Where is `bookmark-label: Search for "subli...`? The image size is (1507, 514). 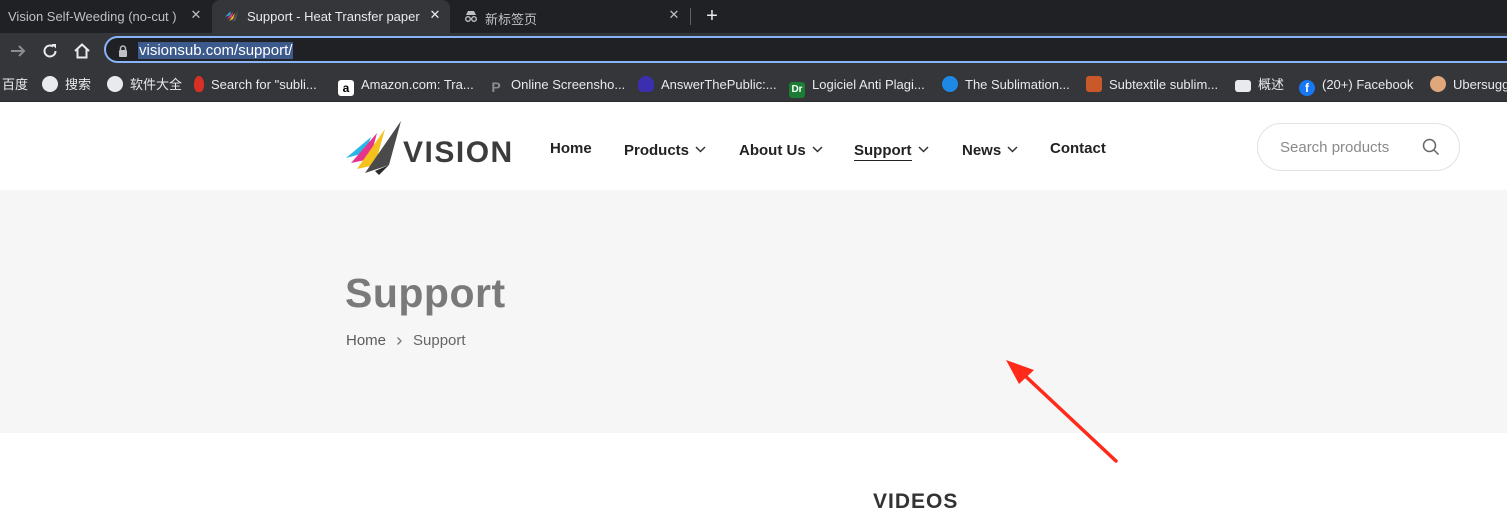
bookmark-label: Search for "subli... is located at coordinates (264, 84).